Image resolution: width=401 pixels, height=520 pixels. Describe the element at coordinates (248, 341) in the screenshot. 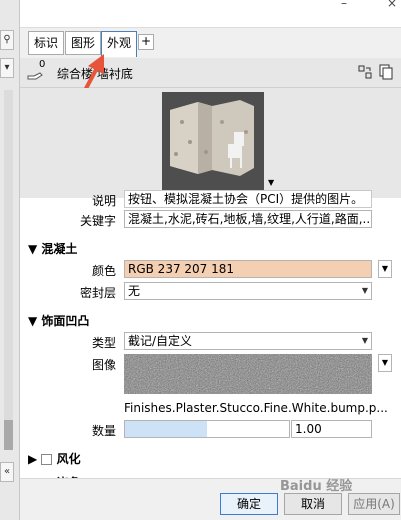

I see `type-dropdown: 截记/自定义 ▼` at that location.